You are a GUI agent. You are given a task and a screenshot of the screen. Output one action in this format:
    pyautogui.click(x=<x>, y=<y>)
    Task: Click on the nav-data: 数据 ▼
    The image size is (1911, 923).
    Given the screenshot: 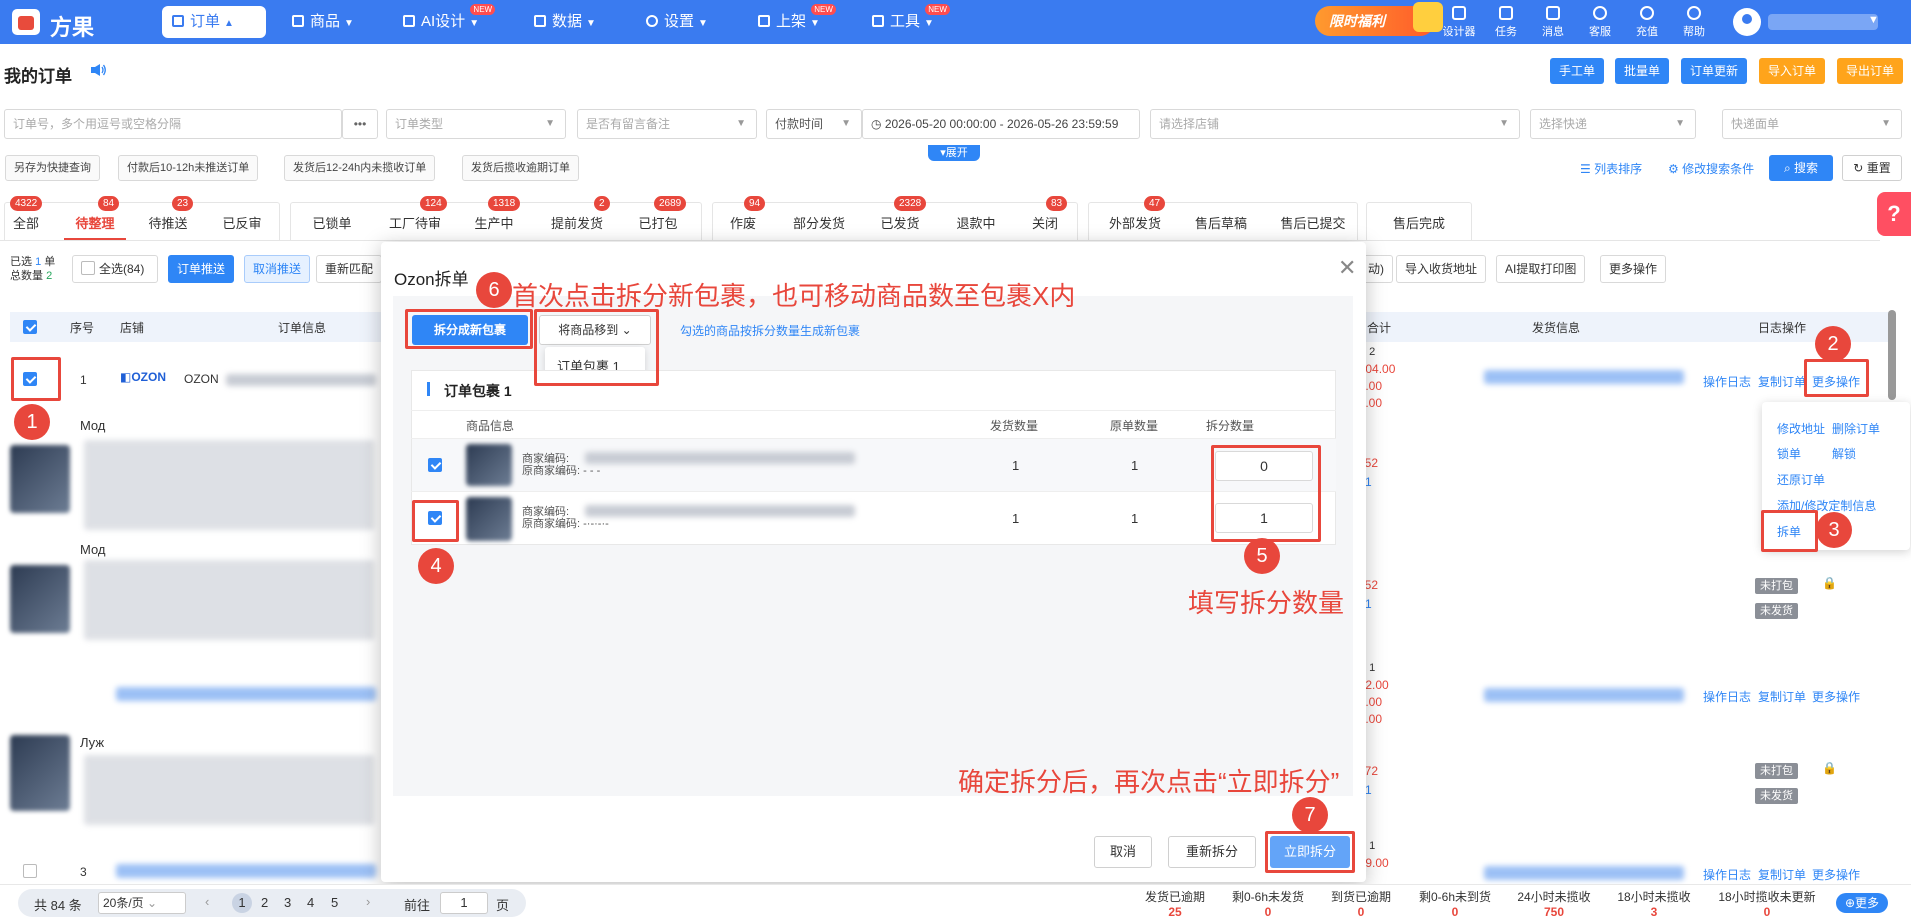 What is the action you would take?
    pyautogui.click(x=565, y=22)
    